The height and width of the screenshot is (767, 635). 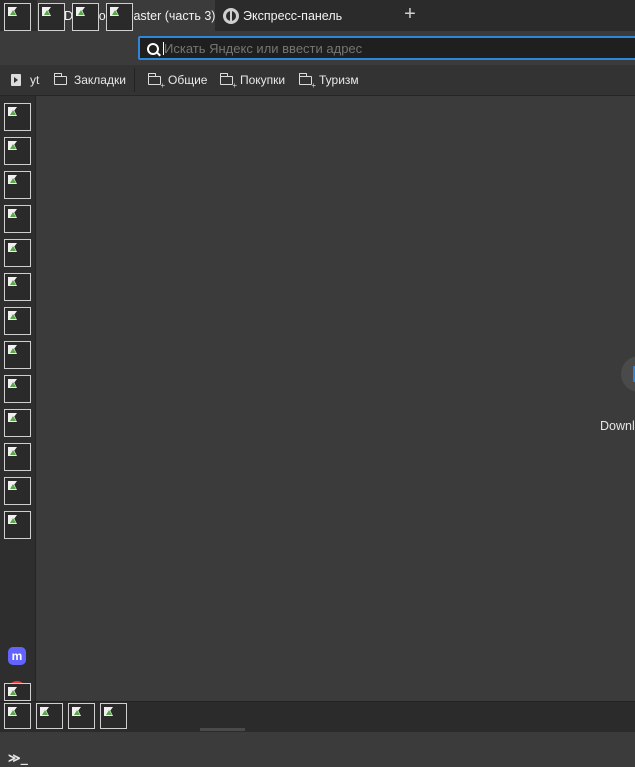 I want to click on search-icon, so click(x=153, y=49).